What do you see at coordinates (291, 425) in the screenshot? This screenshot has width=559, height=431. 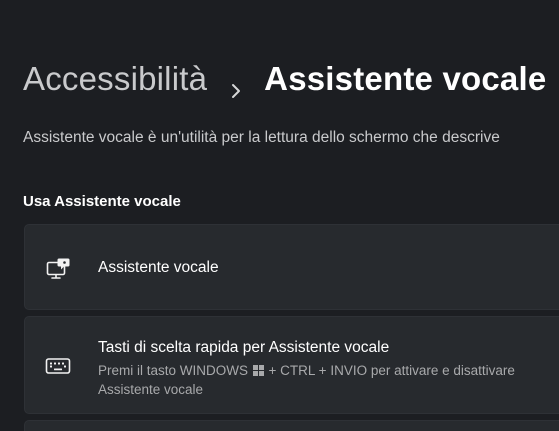 I see `settings-card-partial` at bounding box center [291, 425].